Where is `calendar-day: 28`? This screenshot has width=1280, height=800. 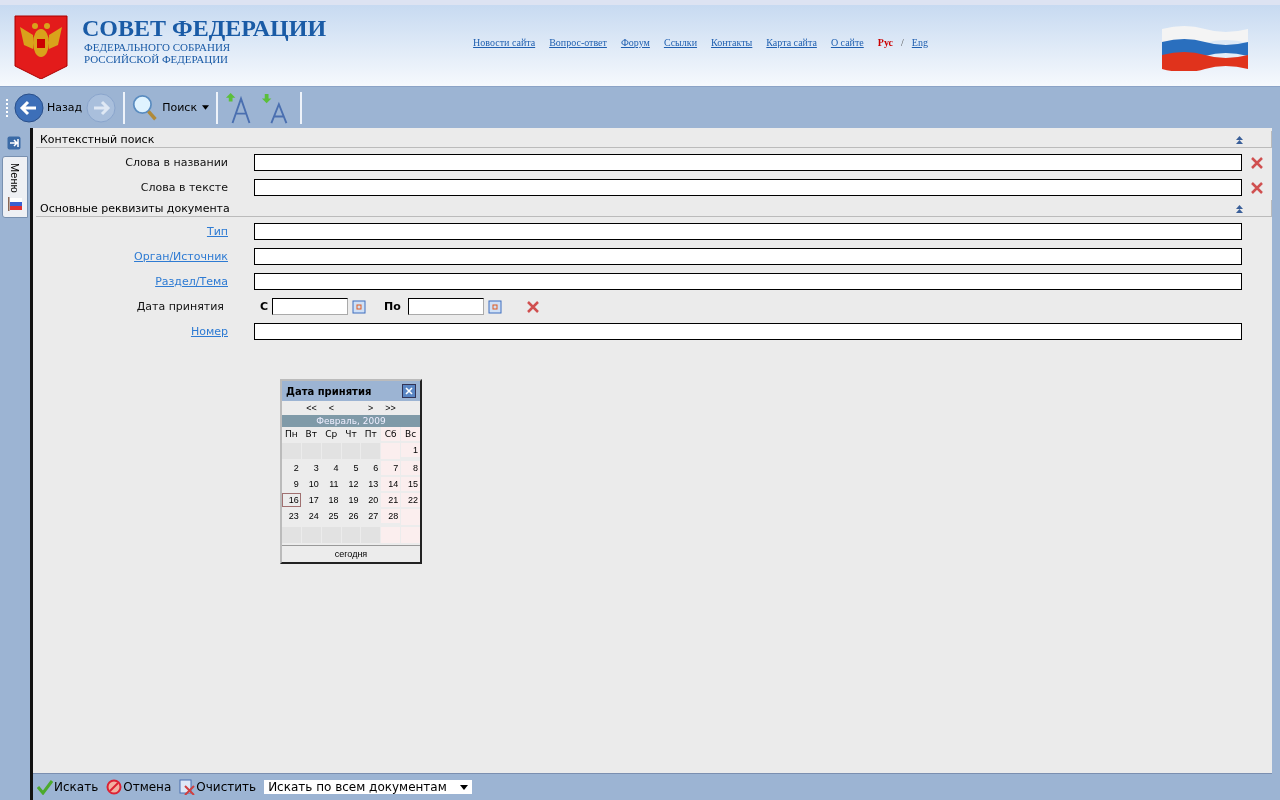
calendar-day: 28 is located at coordinates (391, 516).